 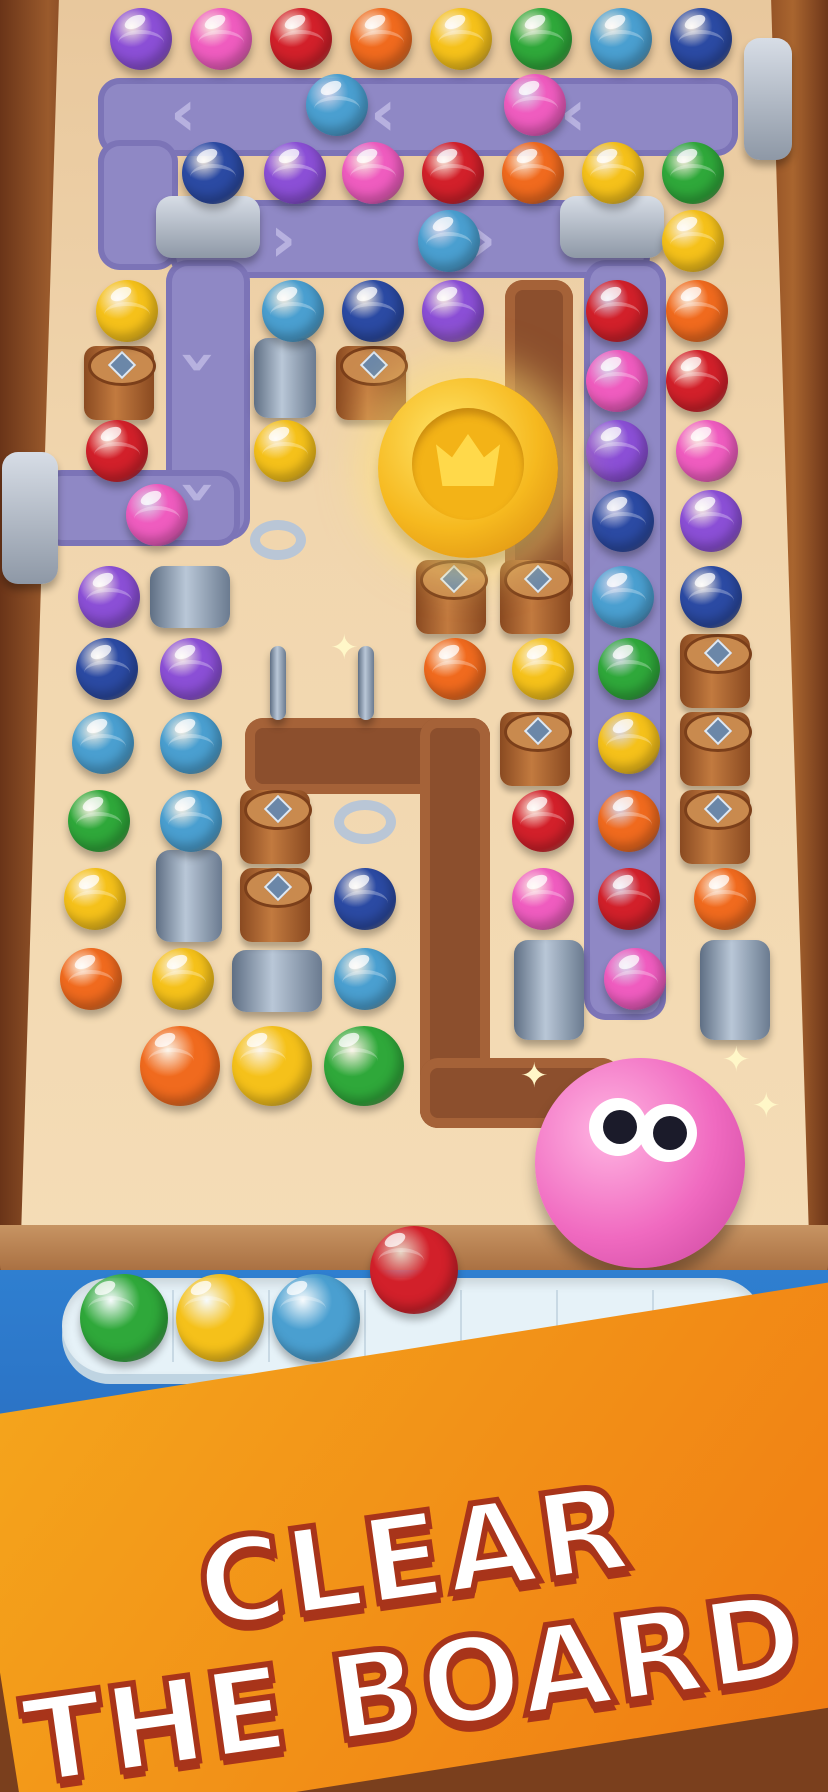 What do you see at coordinates (199, 362) in the screenshot?
I see `chevron-down-icon: ›` at bounding box center [199, 362].